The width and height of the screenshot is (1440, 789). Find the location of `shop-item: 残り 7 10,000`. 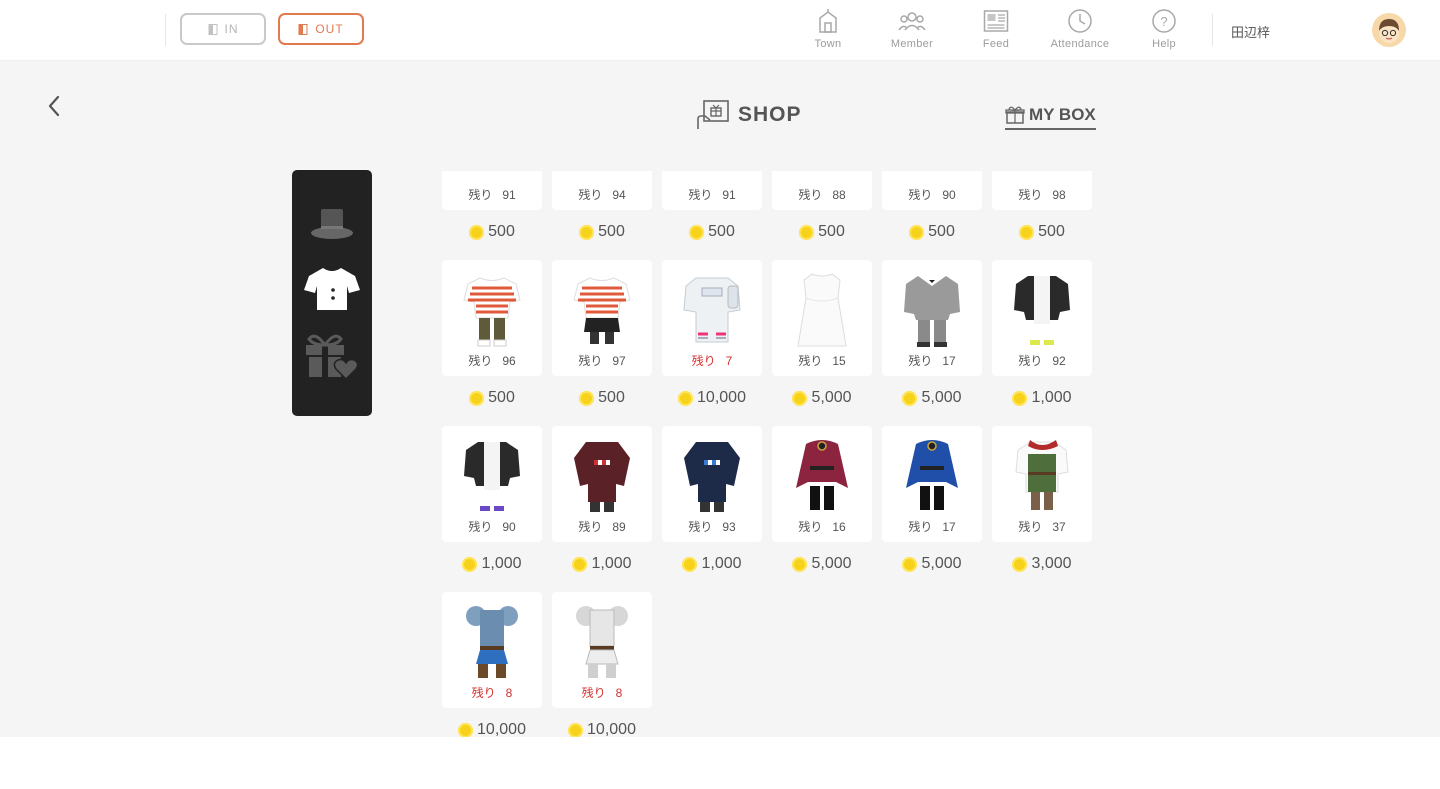

shop-item: 残り 7 10,000 is located at coordinates (712, 343).